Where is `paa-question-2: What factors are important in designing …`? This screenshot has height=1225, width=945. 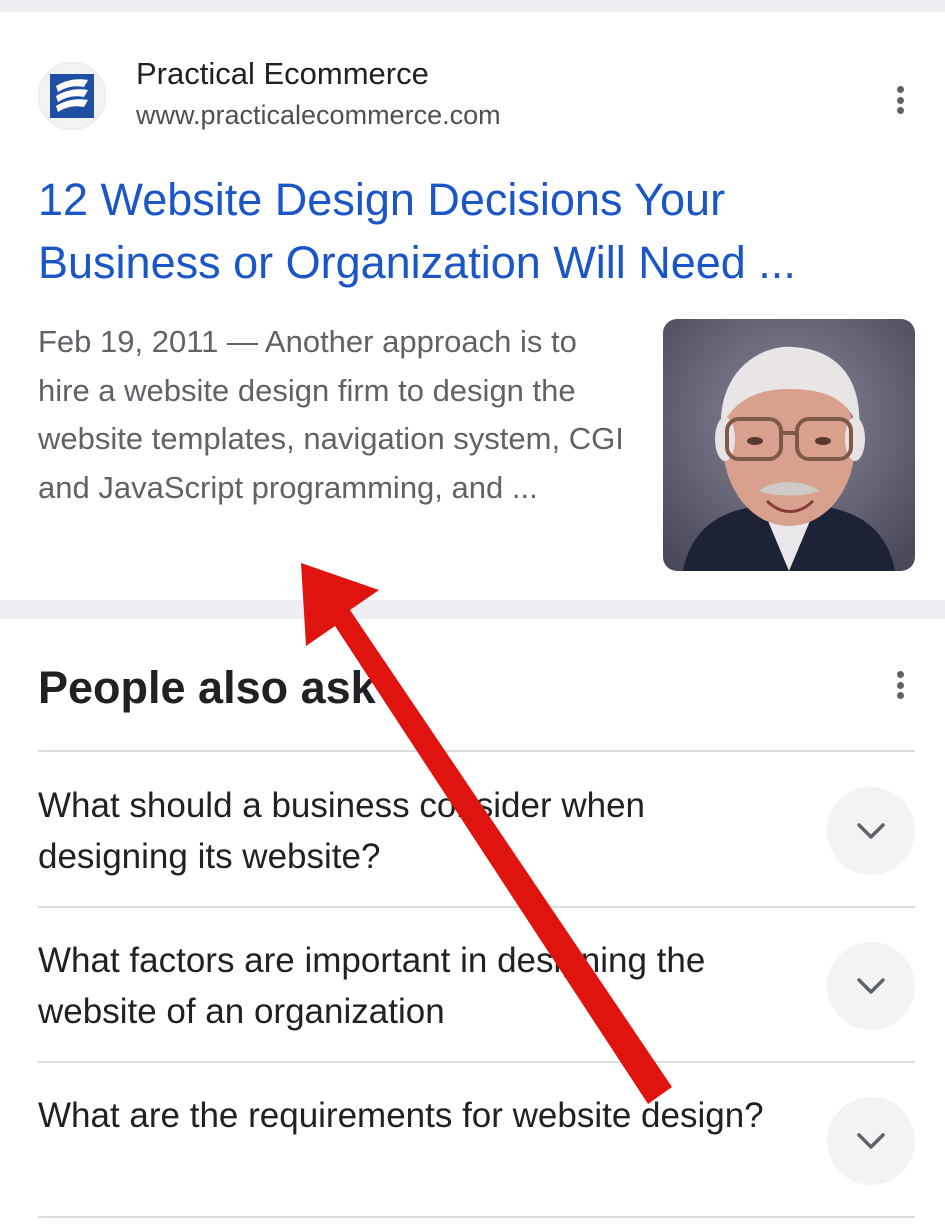 paa-question-2: What factors are important in designing … is located at coordinates (418, 986).